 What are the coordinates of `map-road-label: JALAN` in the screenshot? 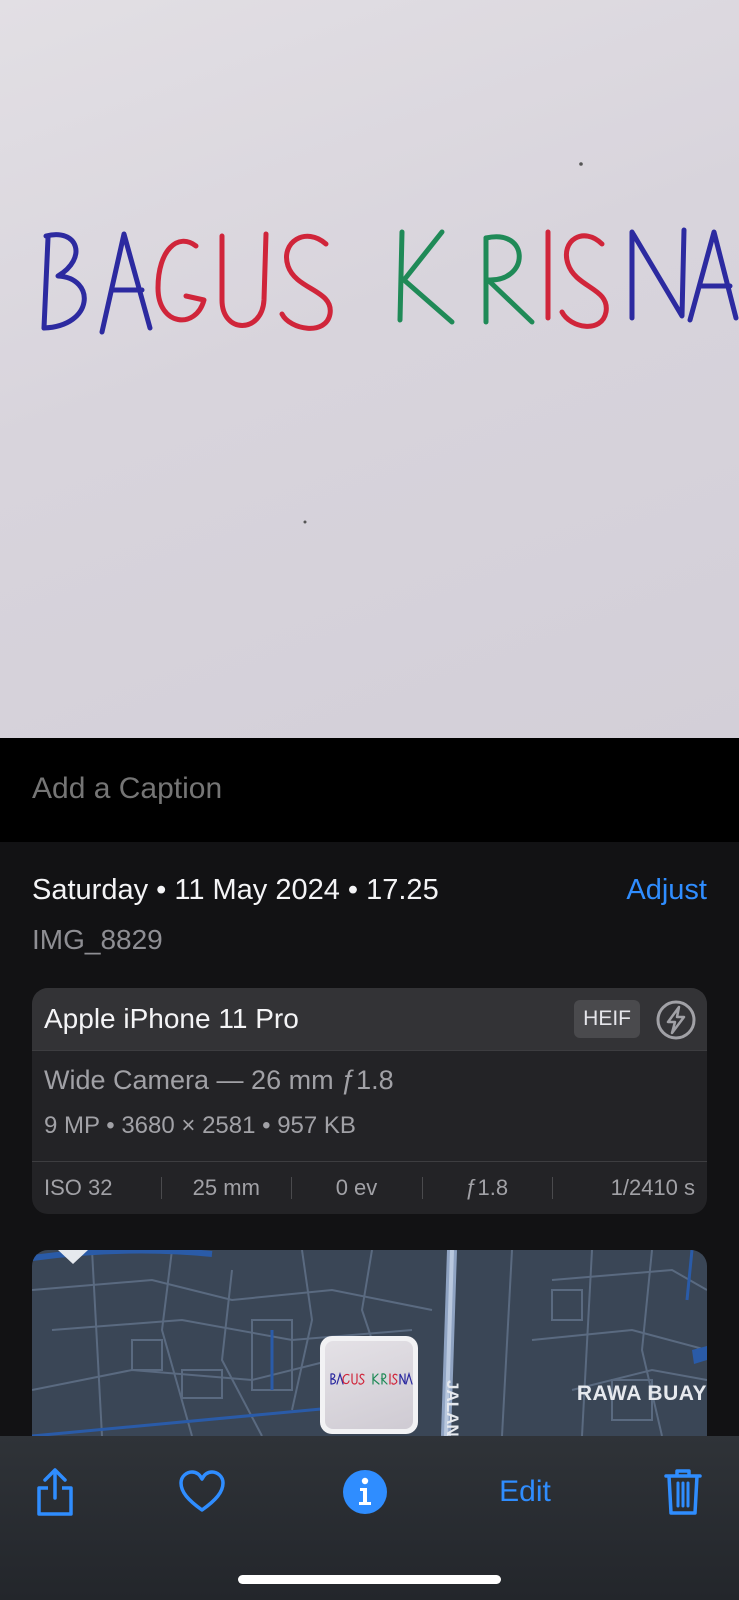 It's located at (452, 1408).